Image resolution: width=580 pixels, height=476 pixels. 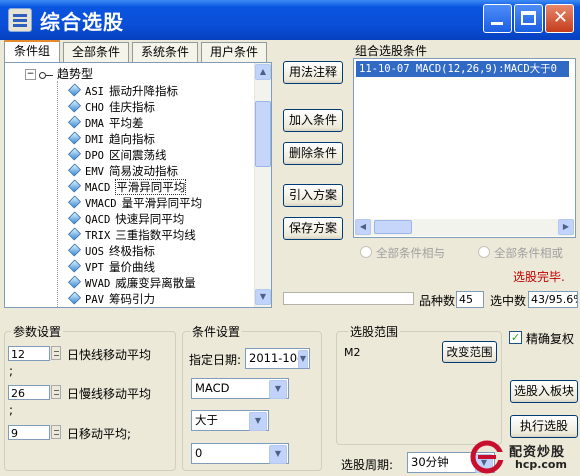 I want to click on operator-select: 大于 ▼, so click(x=230, y=420).